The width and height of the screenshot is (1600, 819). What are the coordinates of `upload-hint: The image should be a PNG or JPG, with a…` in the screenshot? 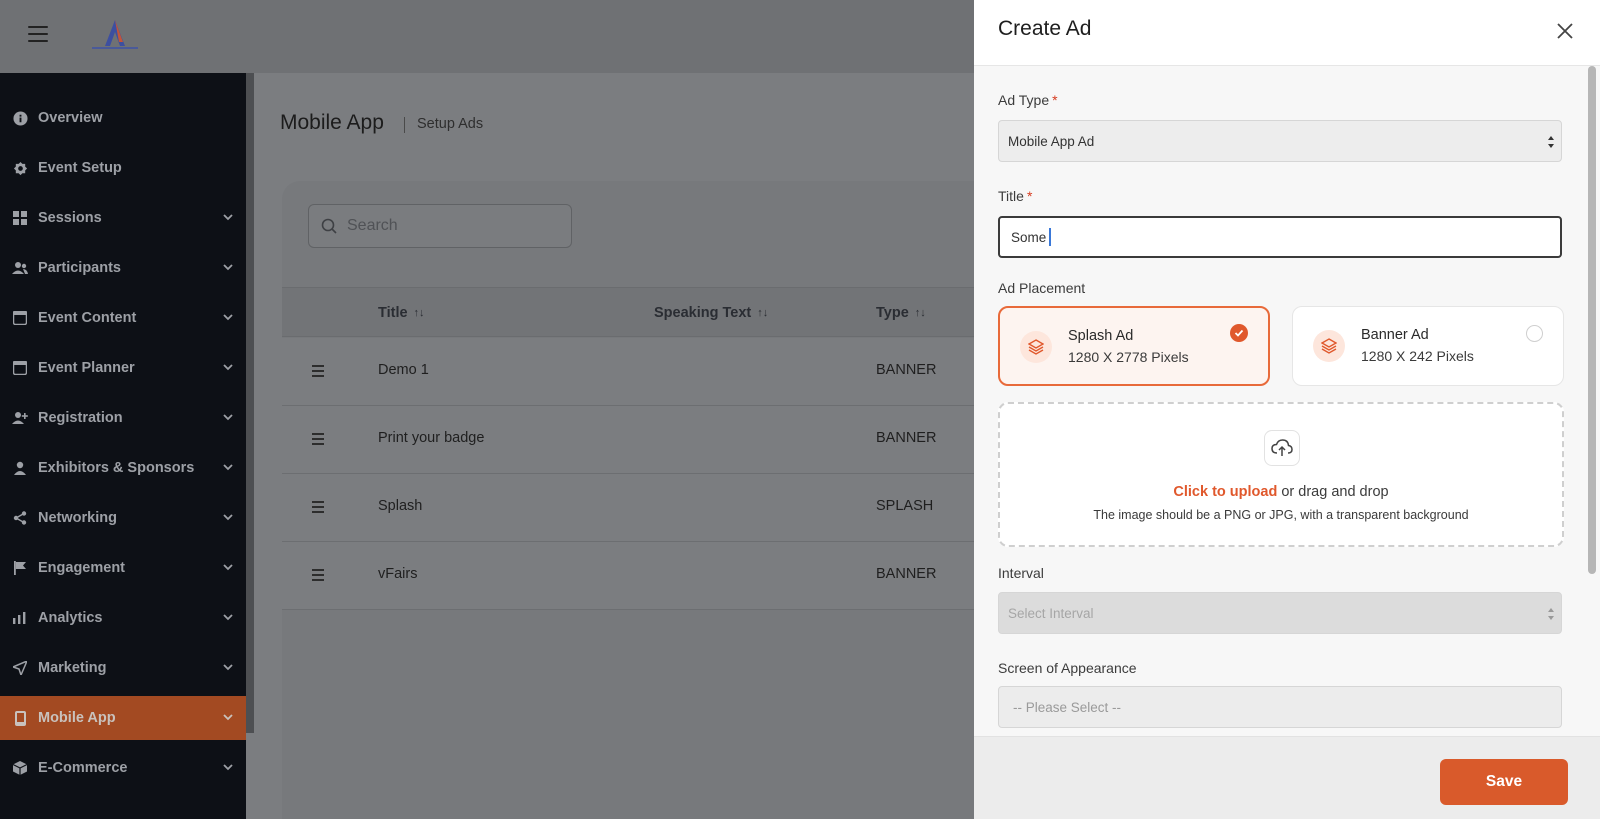 It's located at (1281, 515).